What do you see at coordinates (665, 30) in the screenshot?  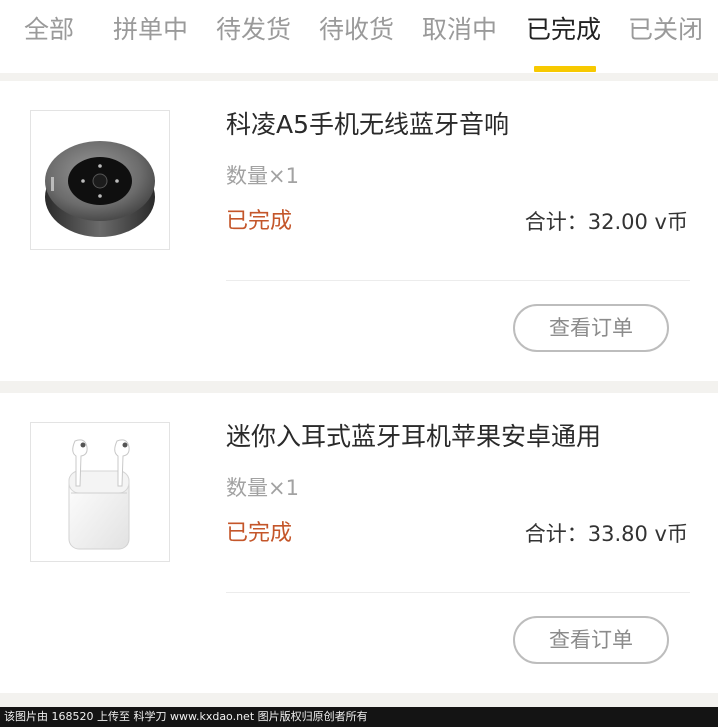 I see `tab-closed: 已关闭` at bounding box center [665, 30].